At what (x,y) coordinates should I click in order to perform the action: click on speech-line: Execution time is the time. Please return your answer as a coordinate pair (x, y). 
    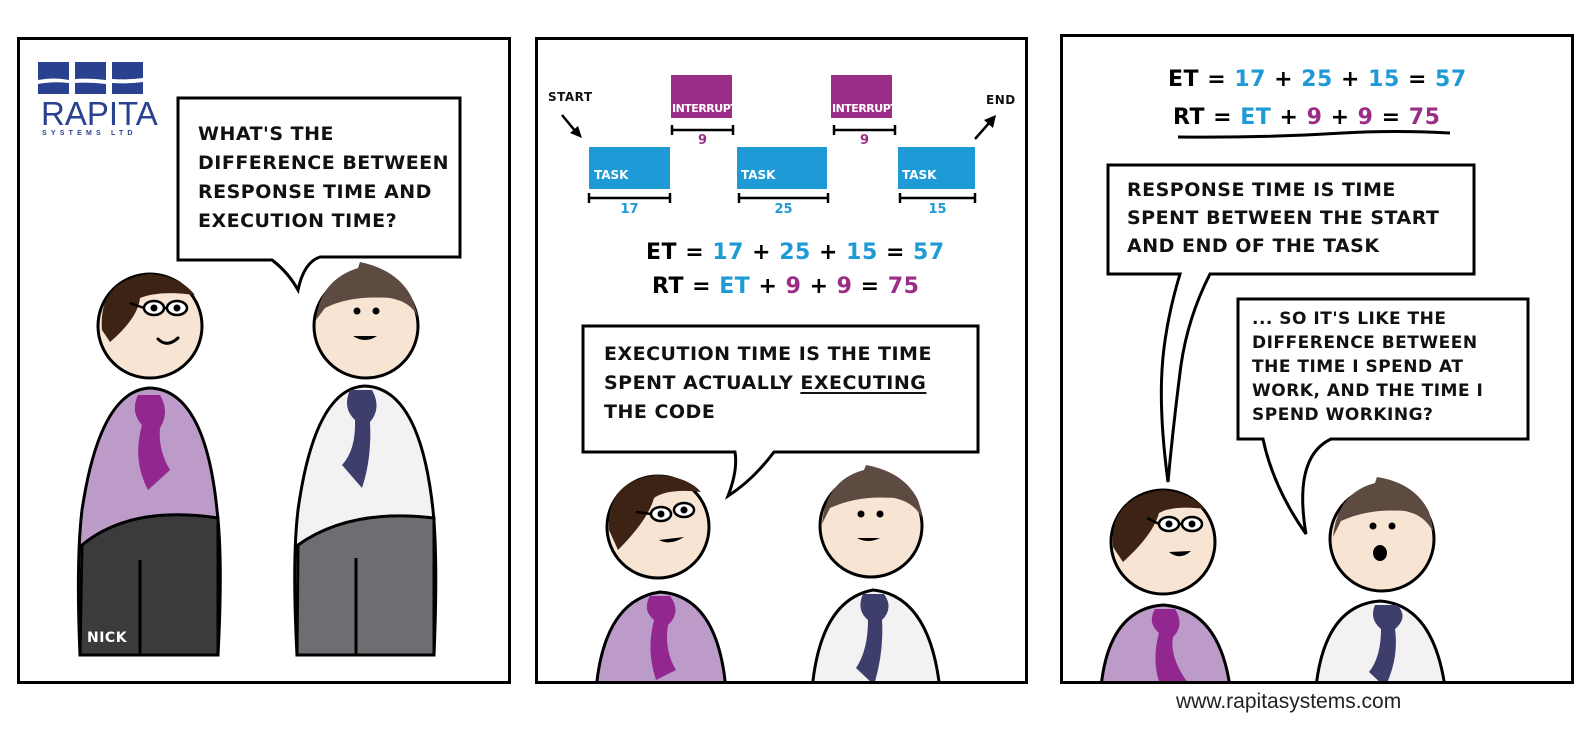
    Looking at the image, I should click on (768, 354).